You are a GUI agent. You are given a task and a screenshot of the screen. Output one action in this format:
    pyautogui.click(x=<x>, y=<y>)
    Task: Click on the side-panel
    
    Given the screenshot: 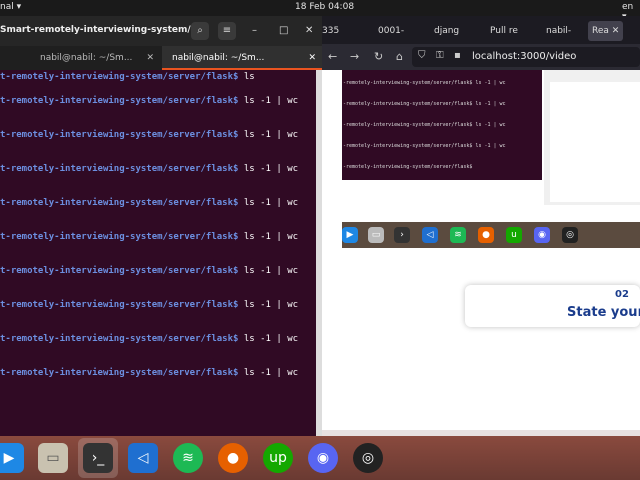 What is the action you would take?
    pyautogui.click(x=595, y=142)
    